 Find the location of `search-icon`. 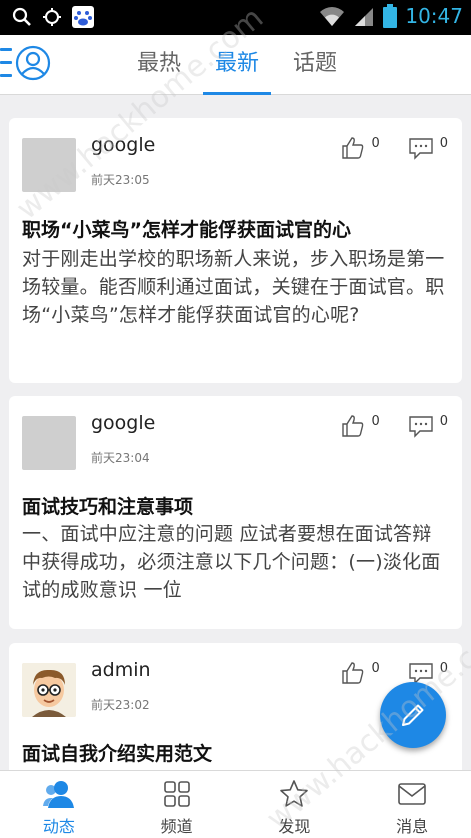

search-icon is located at coordinates (22, 17).